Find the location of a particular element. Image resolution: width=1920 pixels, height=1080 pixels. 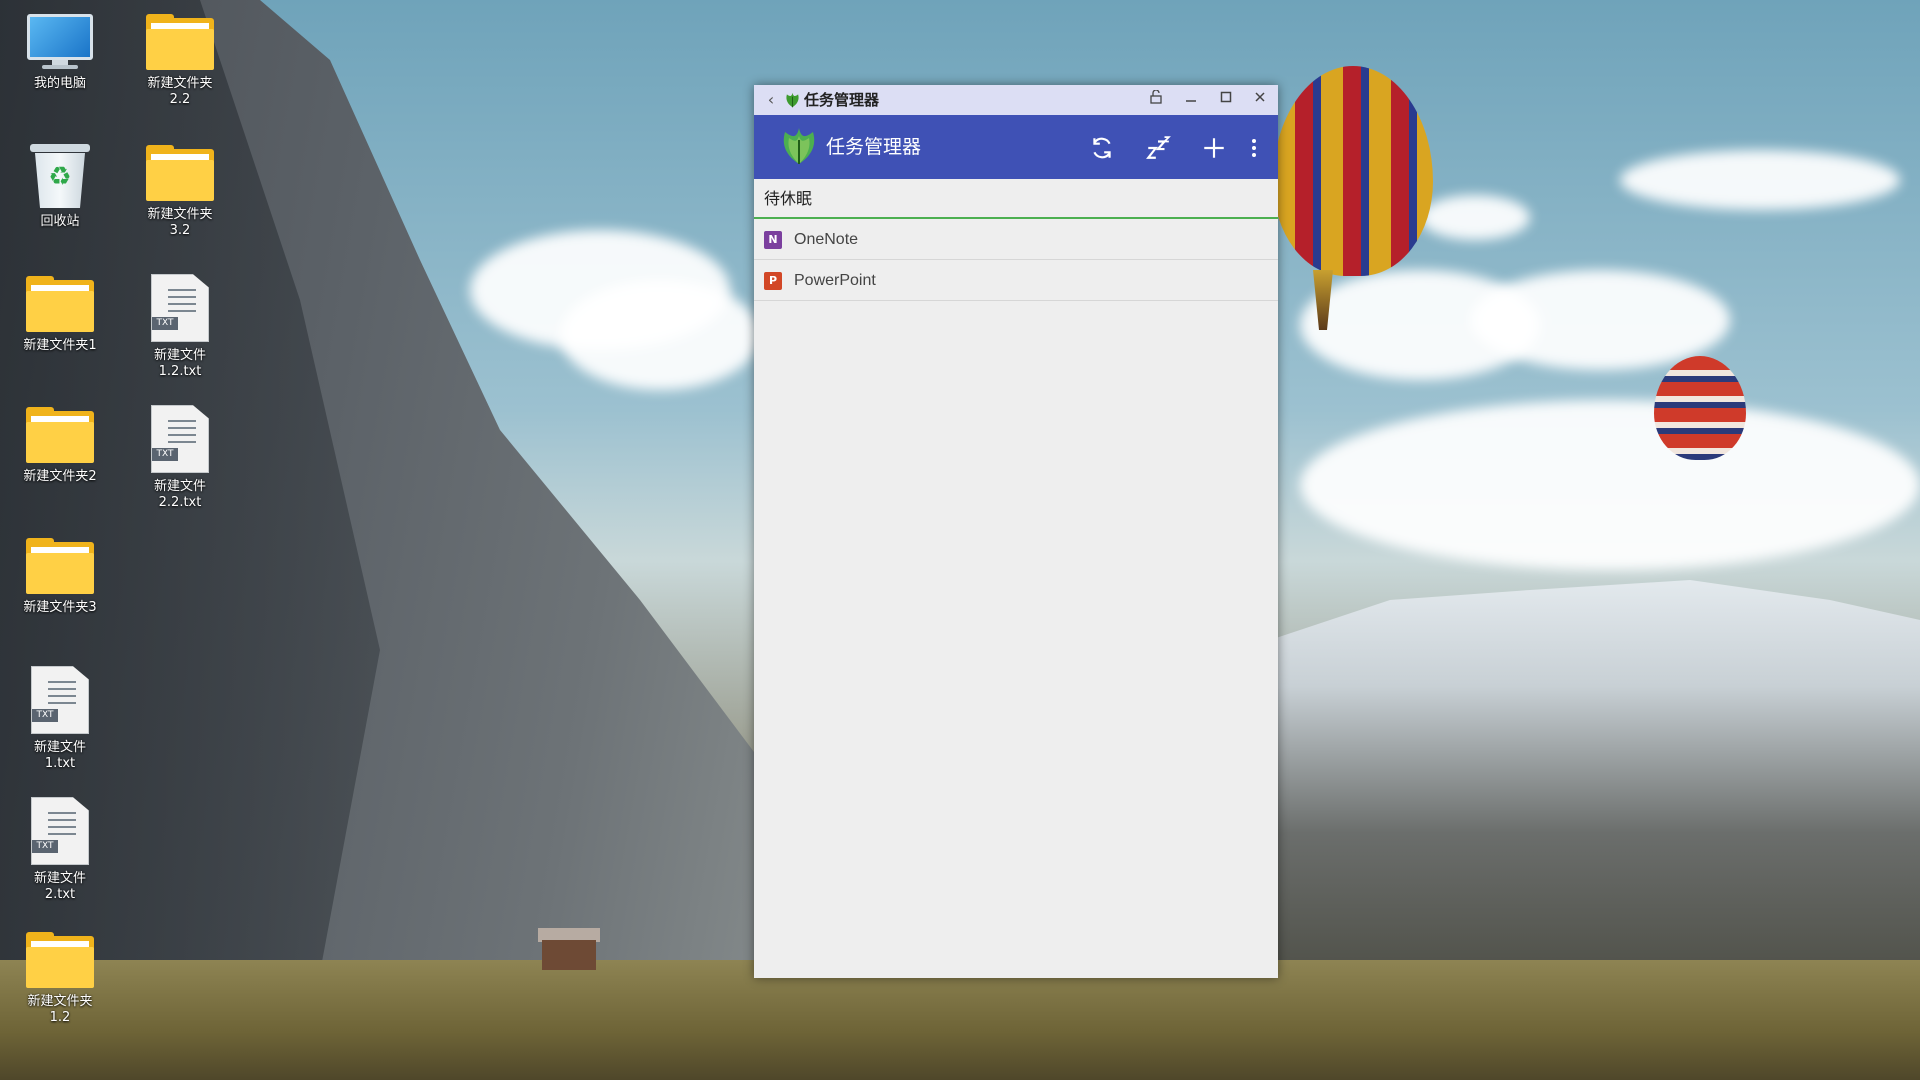

desktop-icon-my-computer: 我的电脑 is located at coordinates (60, 53).